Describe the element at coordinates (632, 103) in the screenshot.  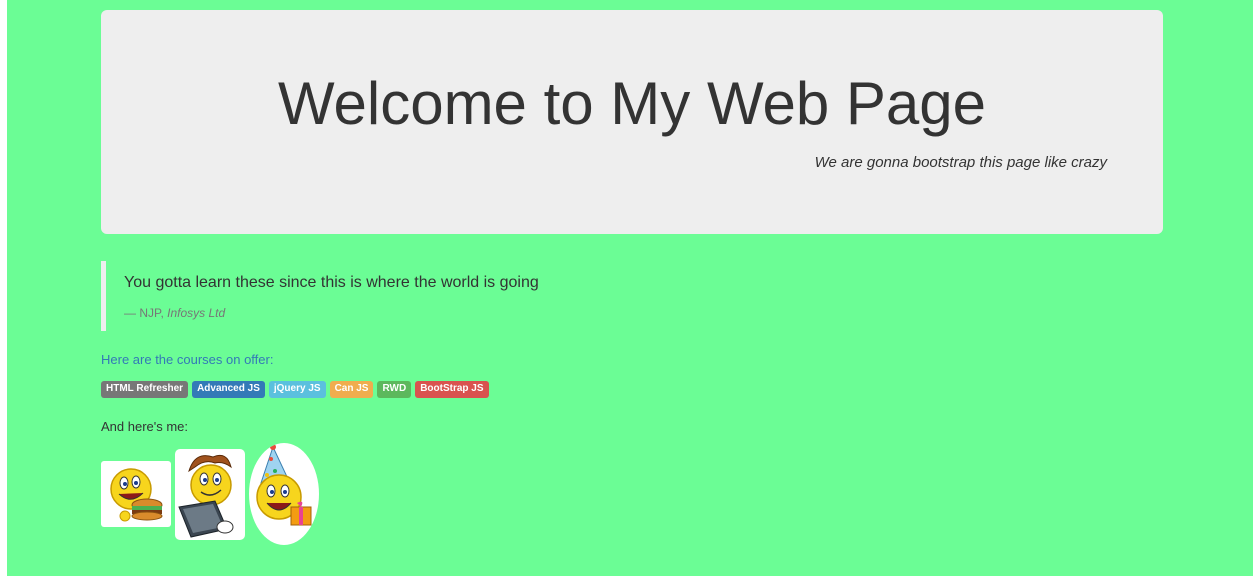
I see `page-title: Welcome to My Web Page` at that location.